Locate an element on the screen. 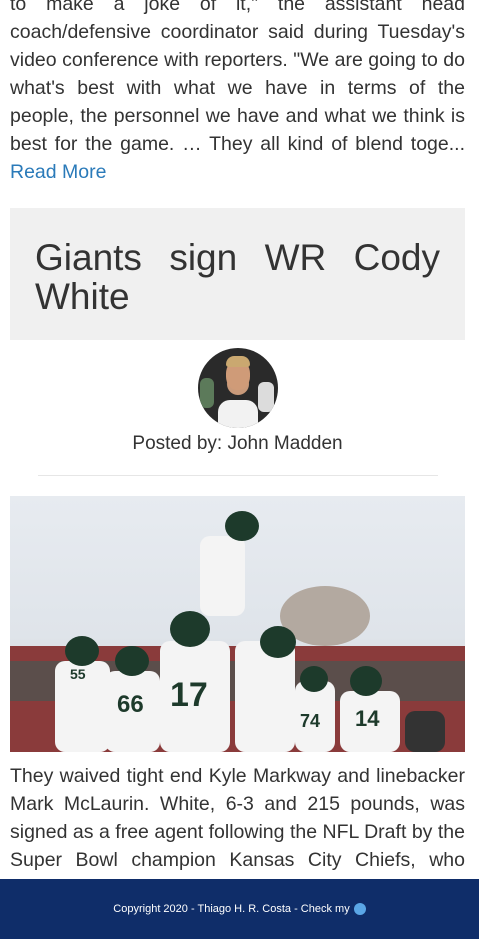 The width and height of the screenshot is (479, 939). jersey-number: 66 is located at coordinates (130, 704).